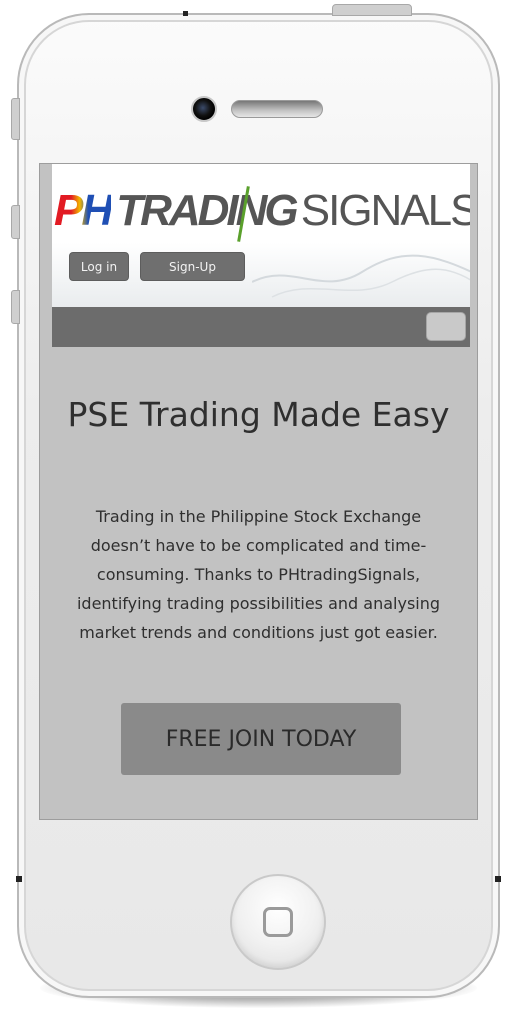 The width and height of the screenshot is (517, 1023). Describe the element at coordinates (15, 307) in the screenshot. I see `volume-down-button` at that location.